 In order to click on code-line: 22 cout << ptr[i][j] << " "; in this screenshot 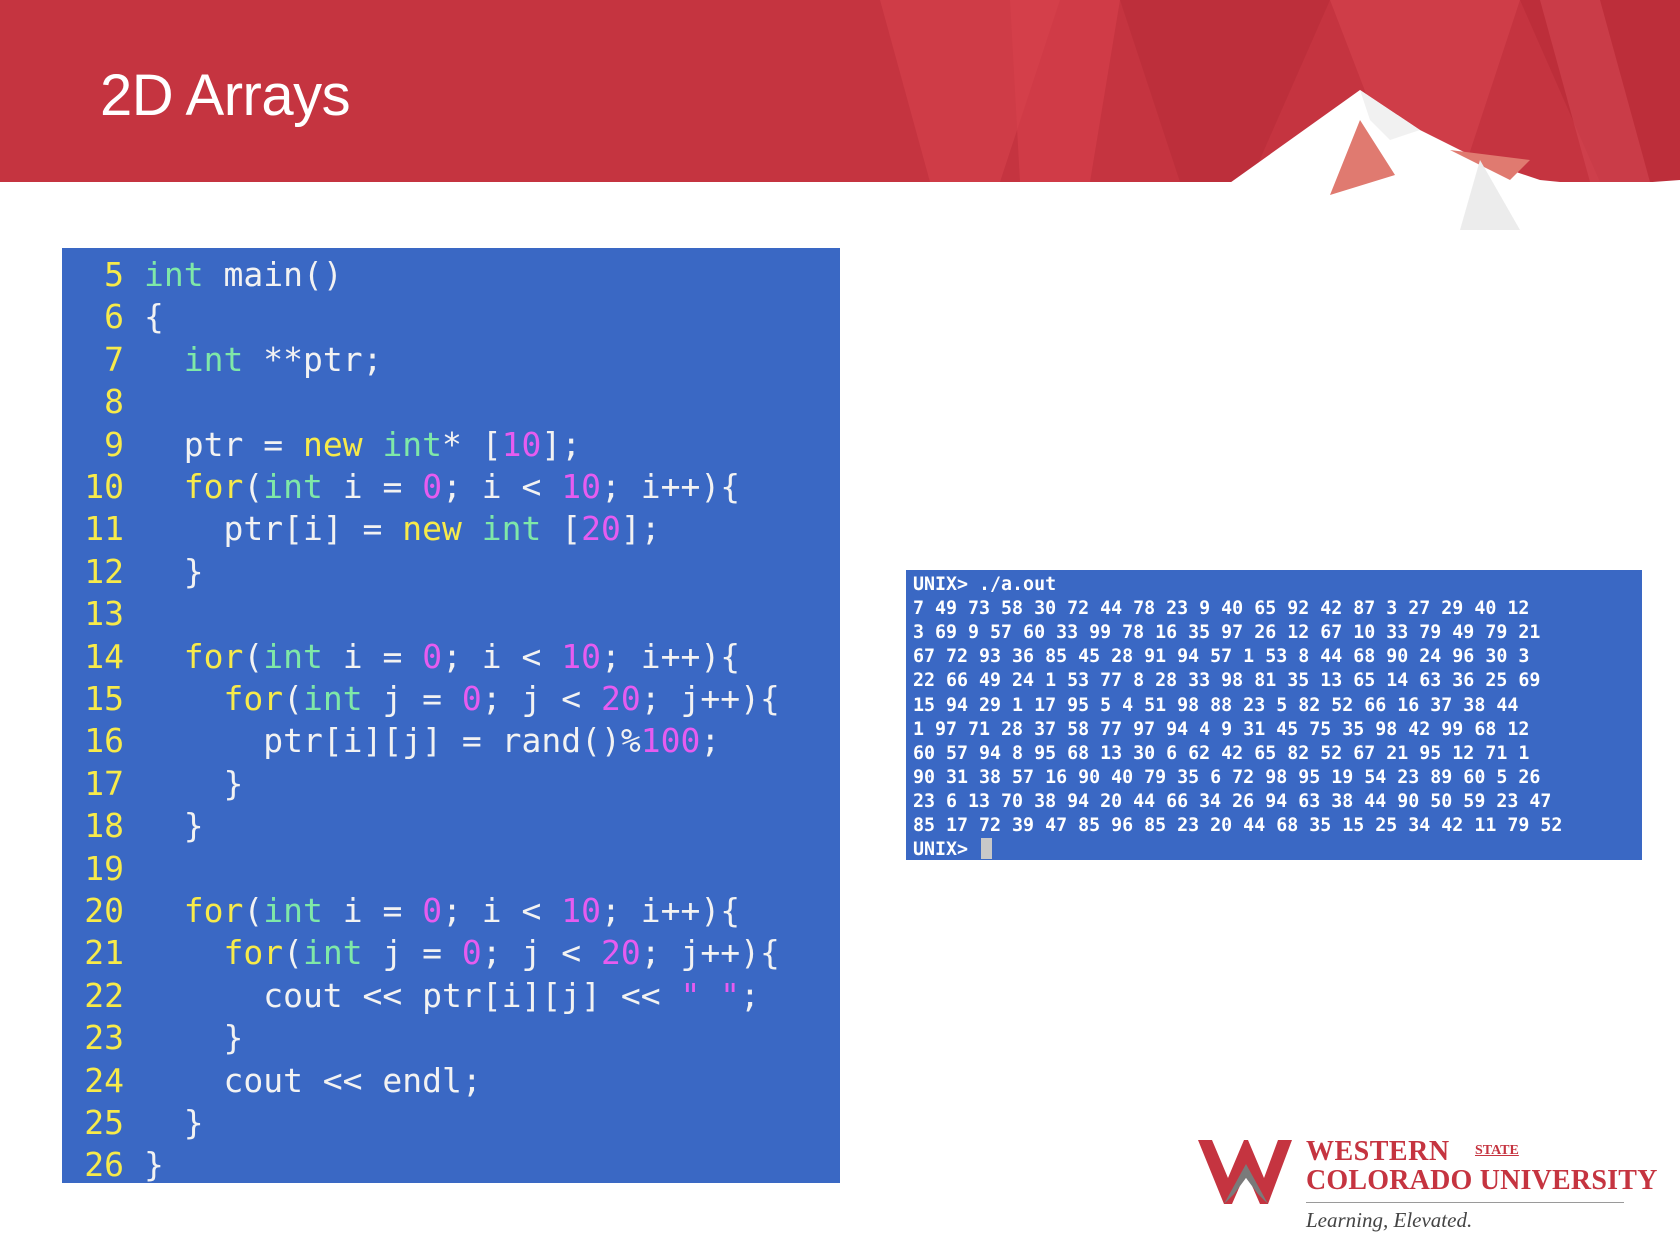, I will do `click(411, 996)`.